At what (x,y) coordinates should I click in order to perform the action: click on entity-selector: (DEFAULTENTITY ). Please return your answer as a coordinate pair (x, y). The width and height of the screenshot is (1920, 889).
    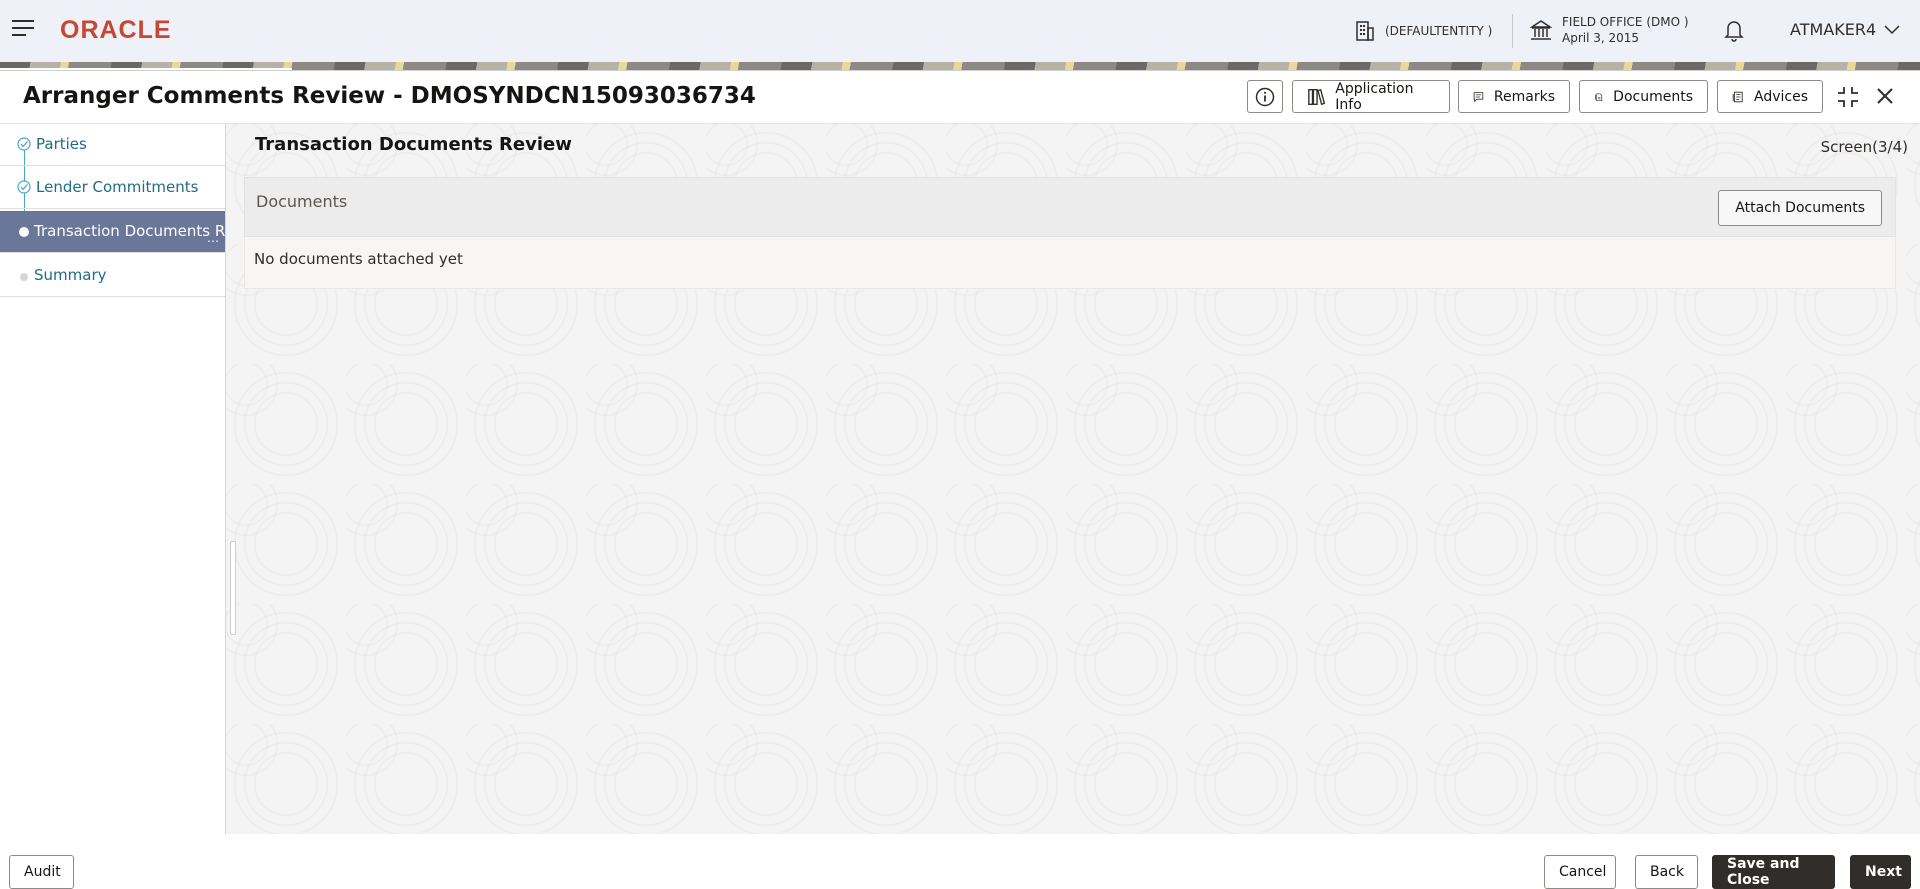
    Looking at the image, I should click on (1423, 31).